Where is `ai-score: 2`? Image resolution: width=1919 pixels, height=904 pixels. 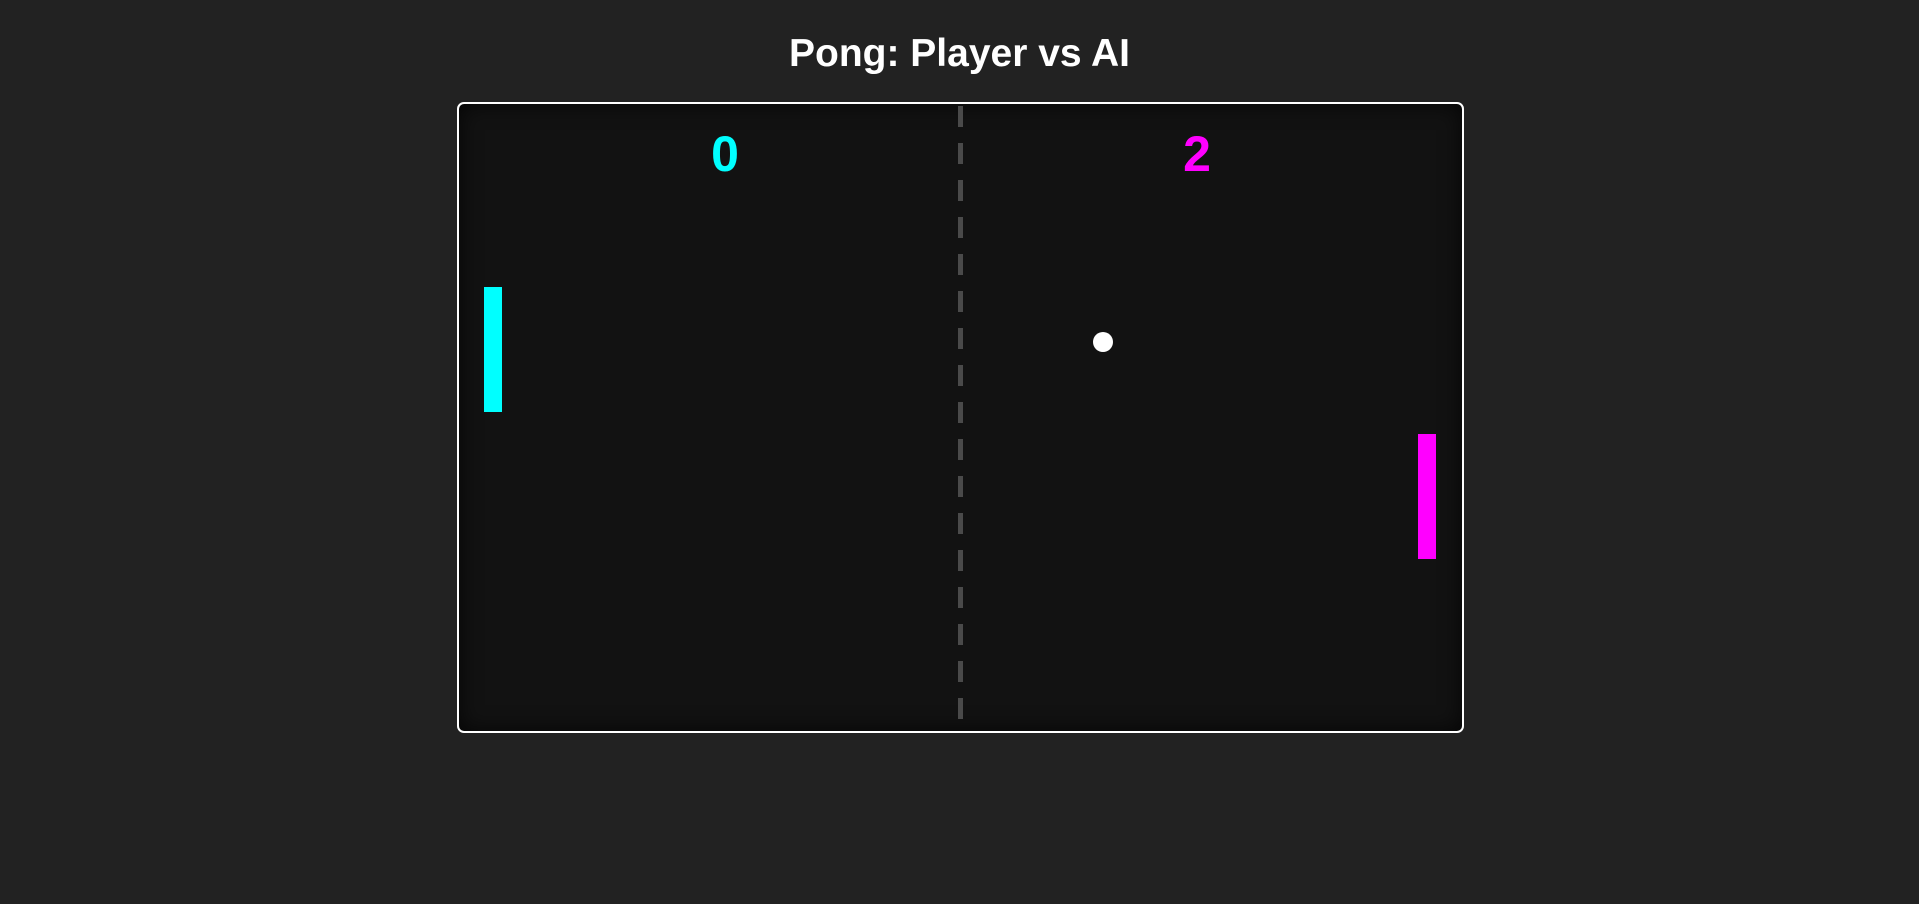
ai-score: 2 is located at coordinates (1197, 154).